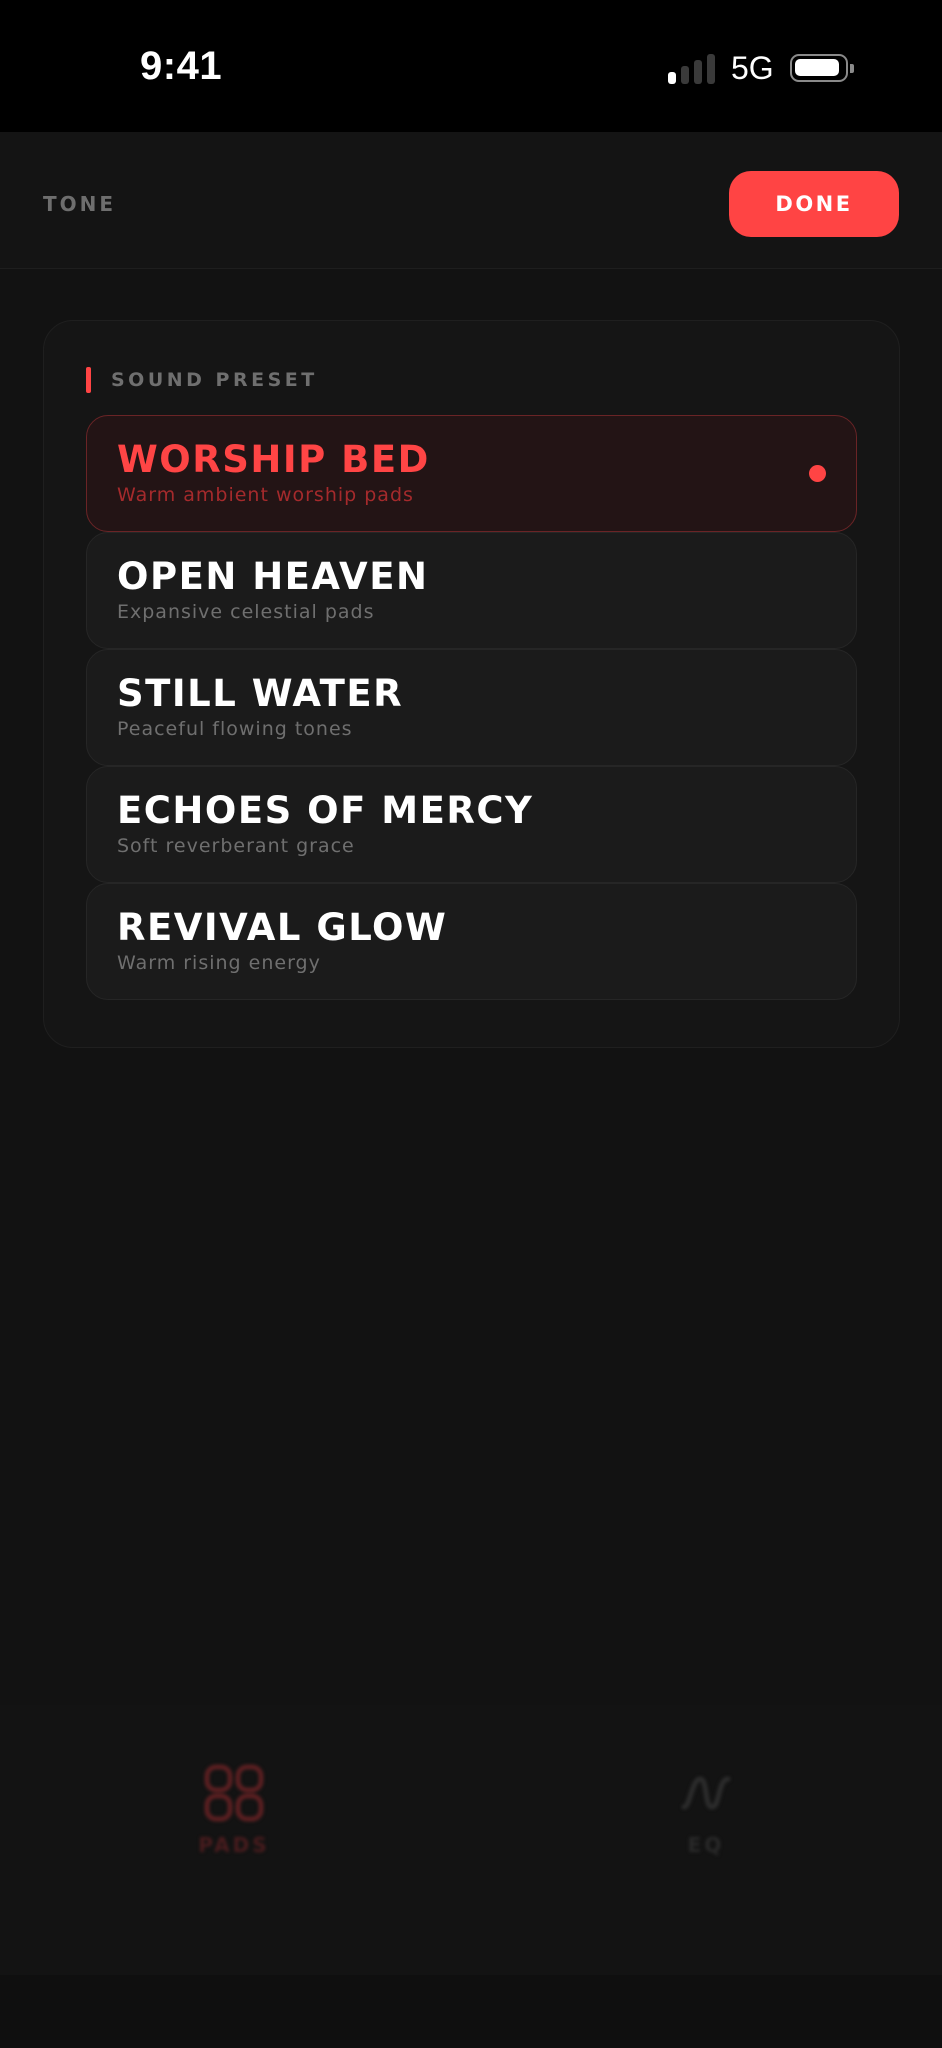 Image resolution: width=942 pixels, height=2048 pixels. What do you see at coordinates (471, 200) in the screenshot?
I see `header: TONE DONE` at bounding box center [471, 200].